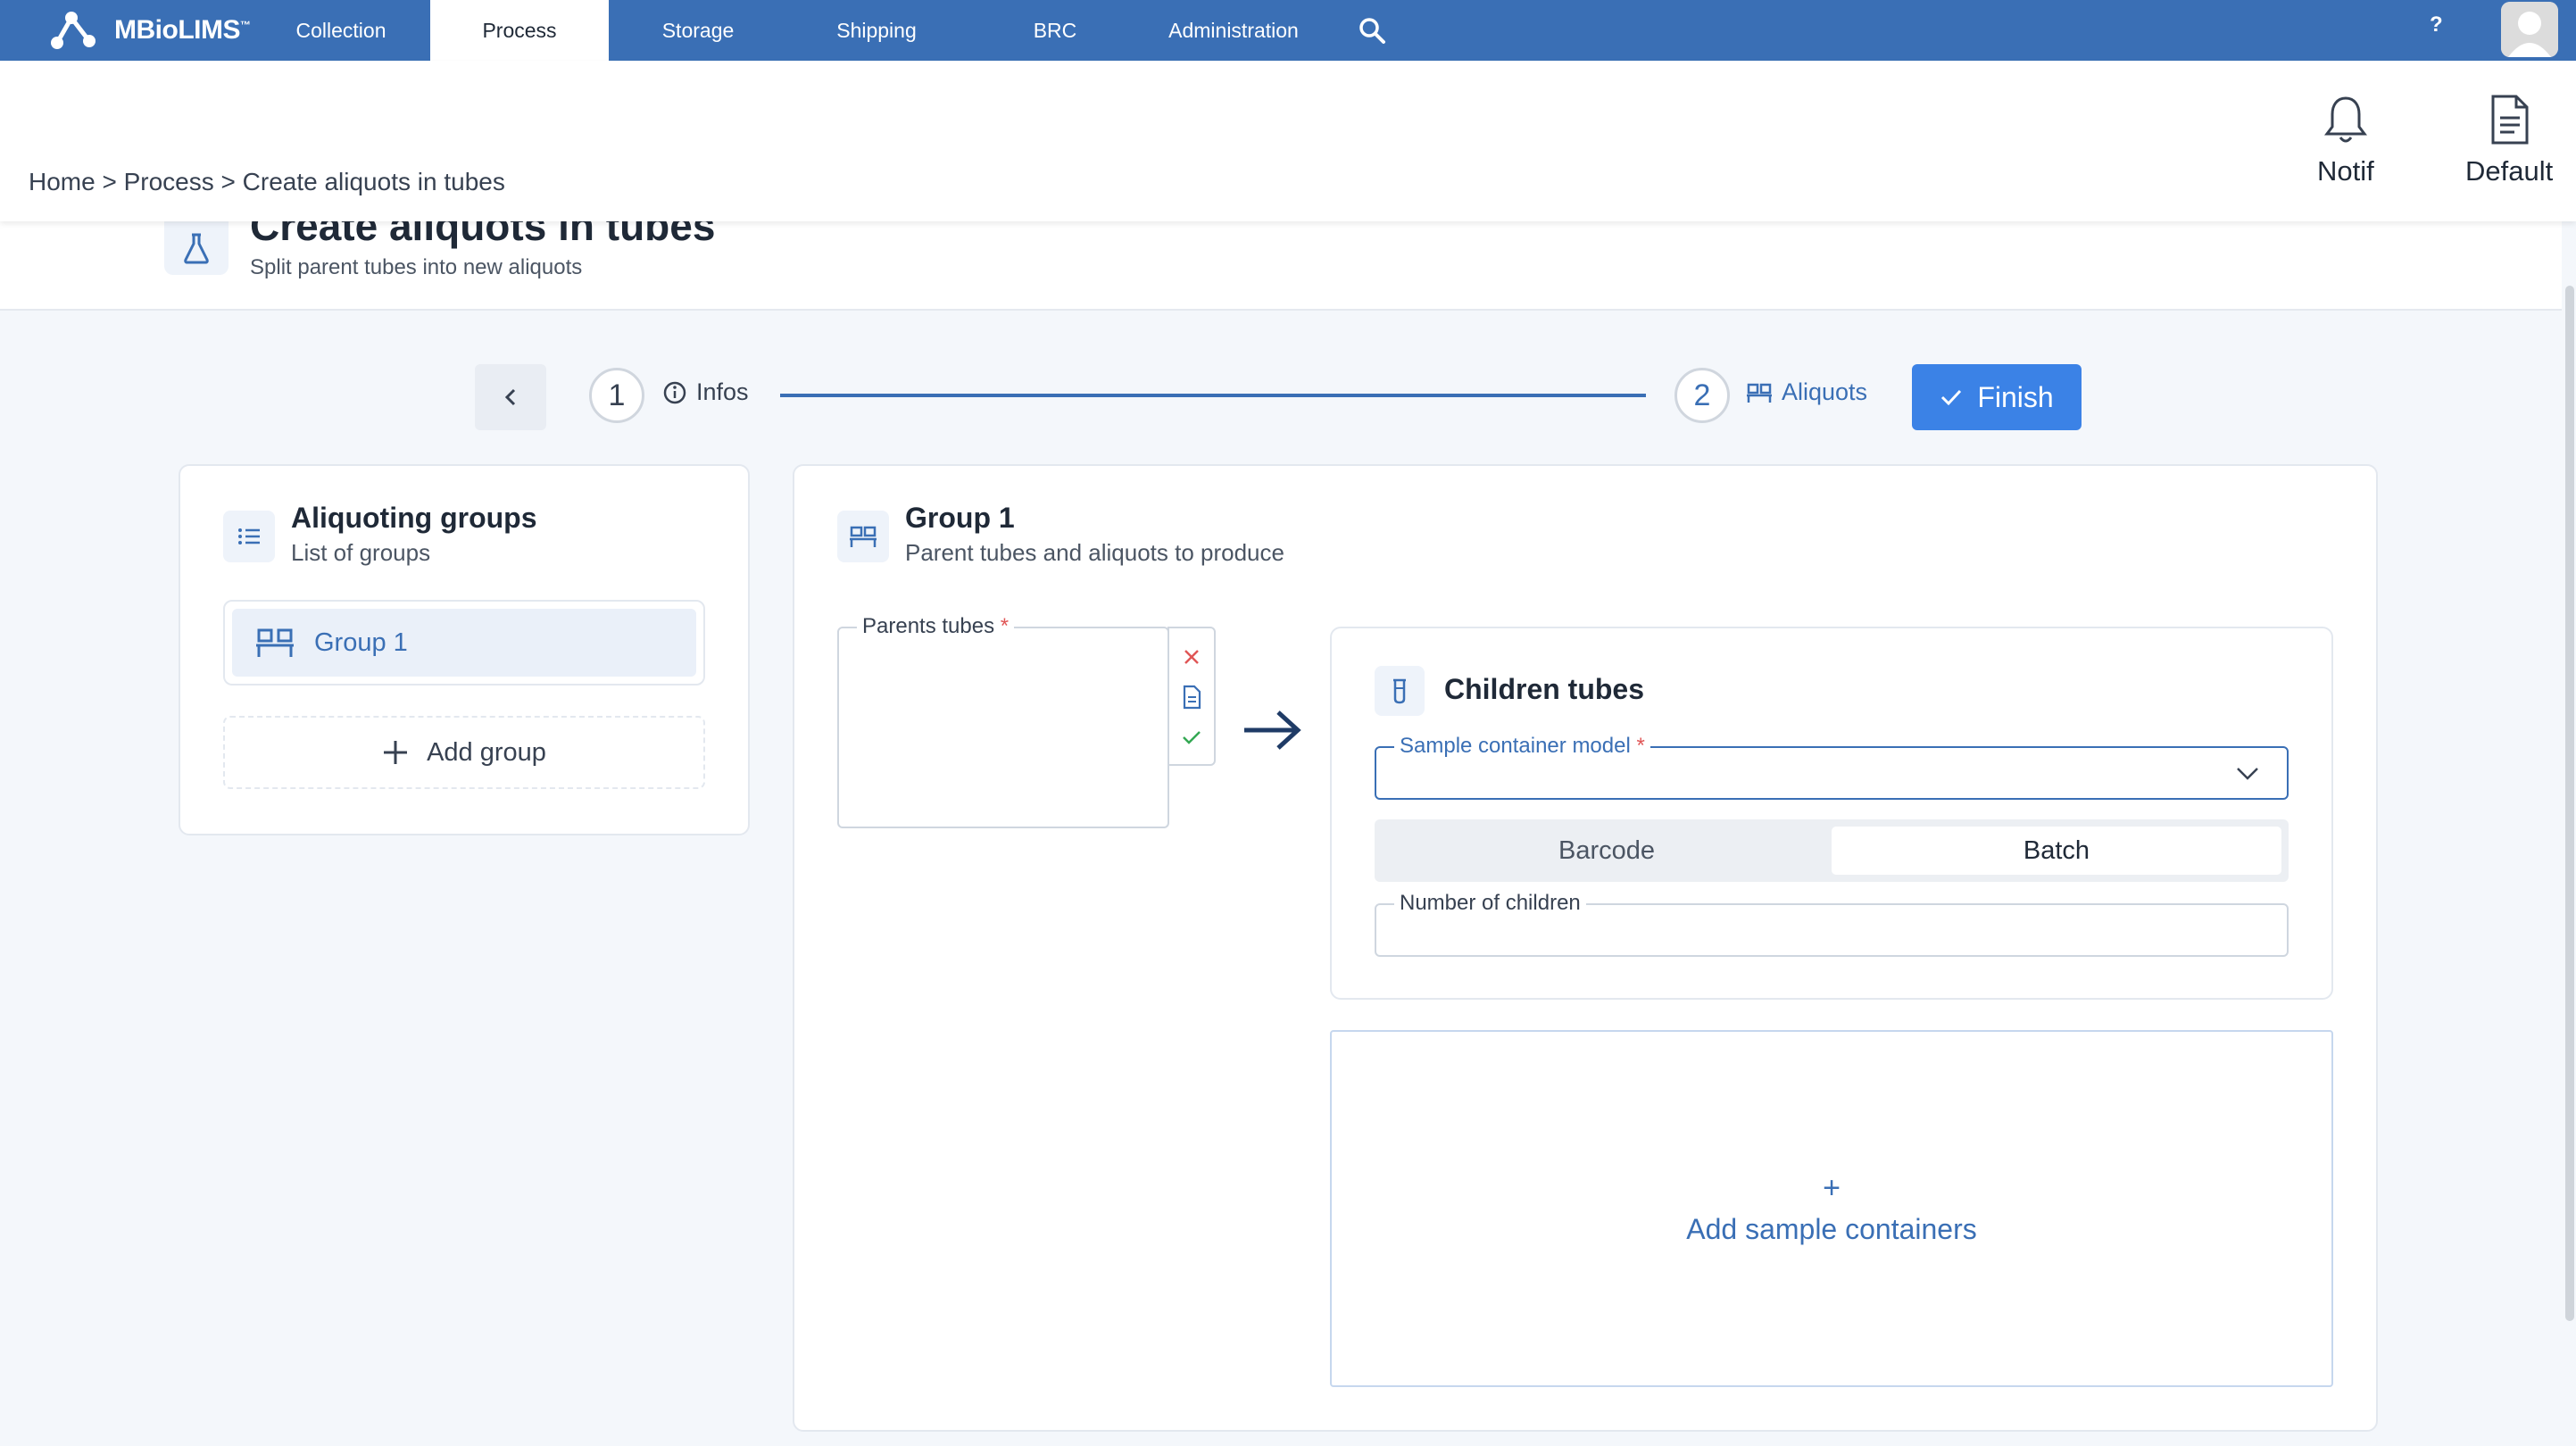  Describe the element at coordinates (1702, 395) in the screenshot. I see `step-2-circle: 2` at that location.